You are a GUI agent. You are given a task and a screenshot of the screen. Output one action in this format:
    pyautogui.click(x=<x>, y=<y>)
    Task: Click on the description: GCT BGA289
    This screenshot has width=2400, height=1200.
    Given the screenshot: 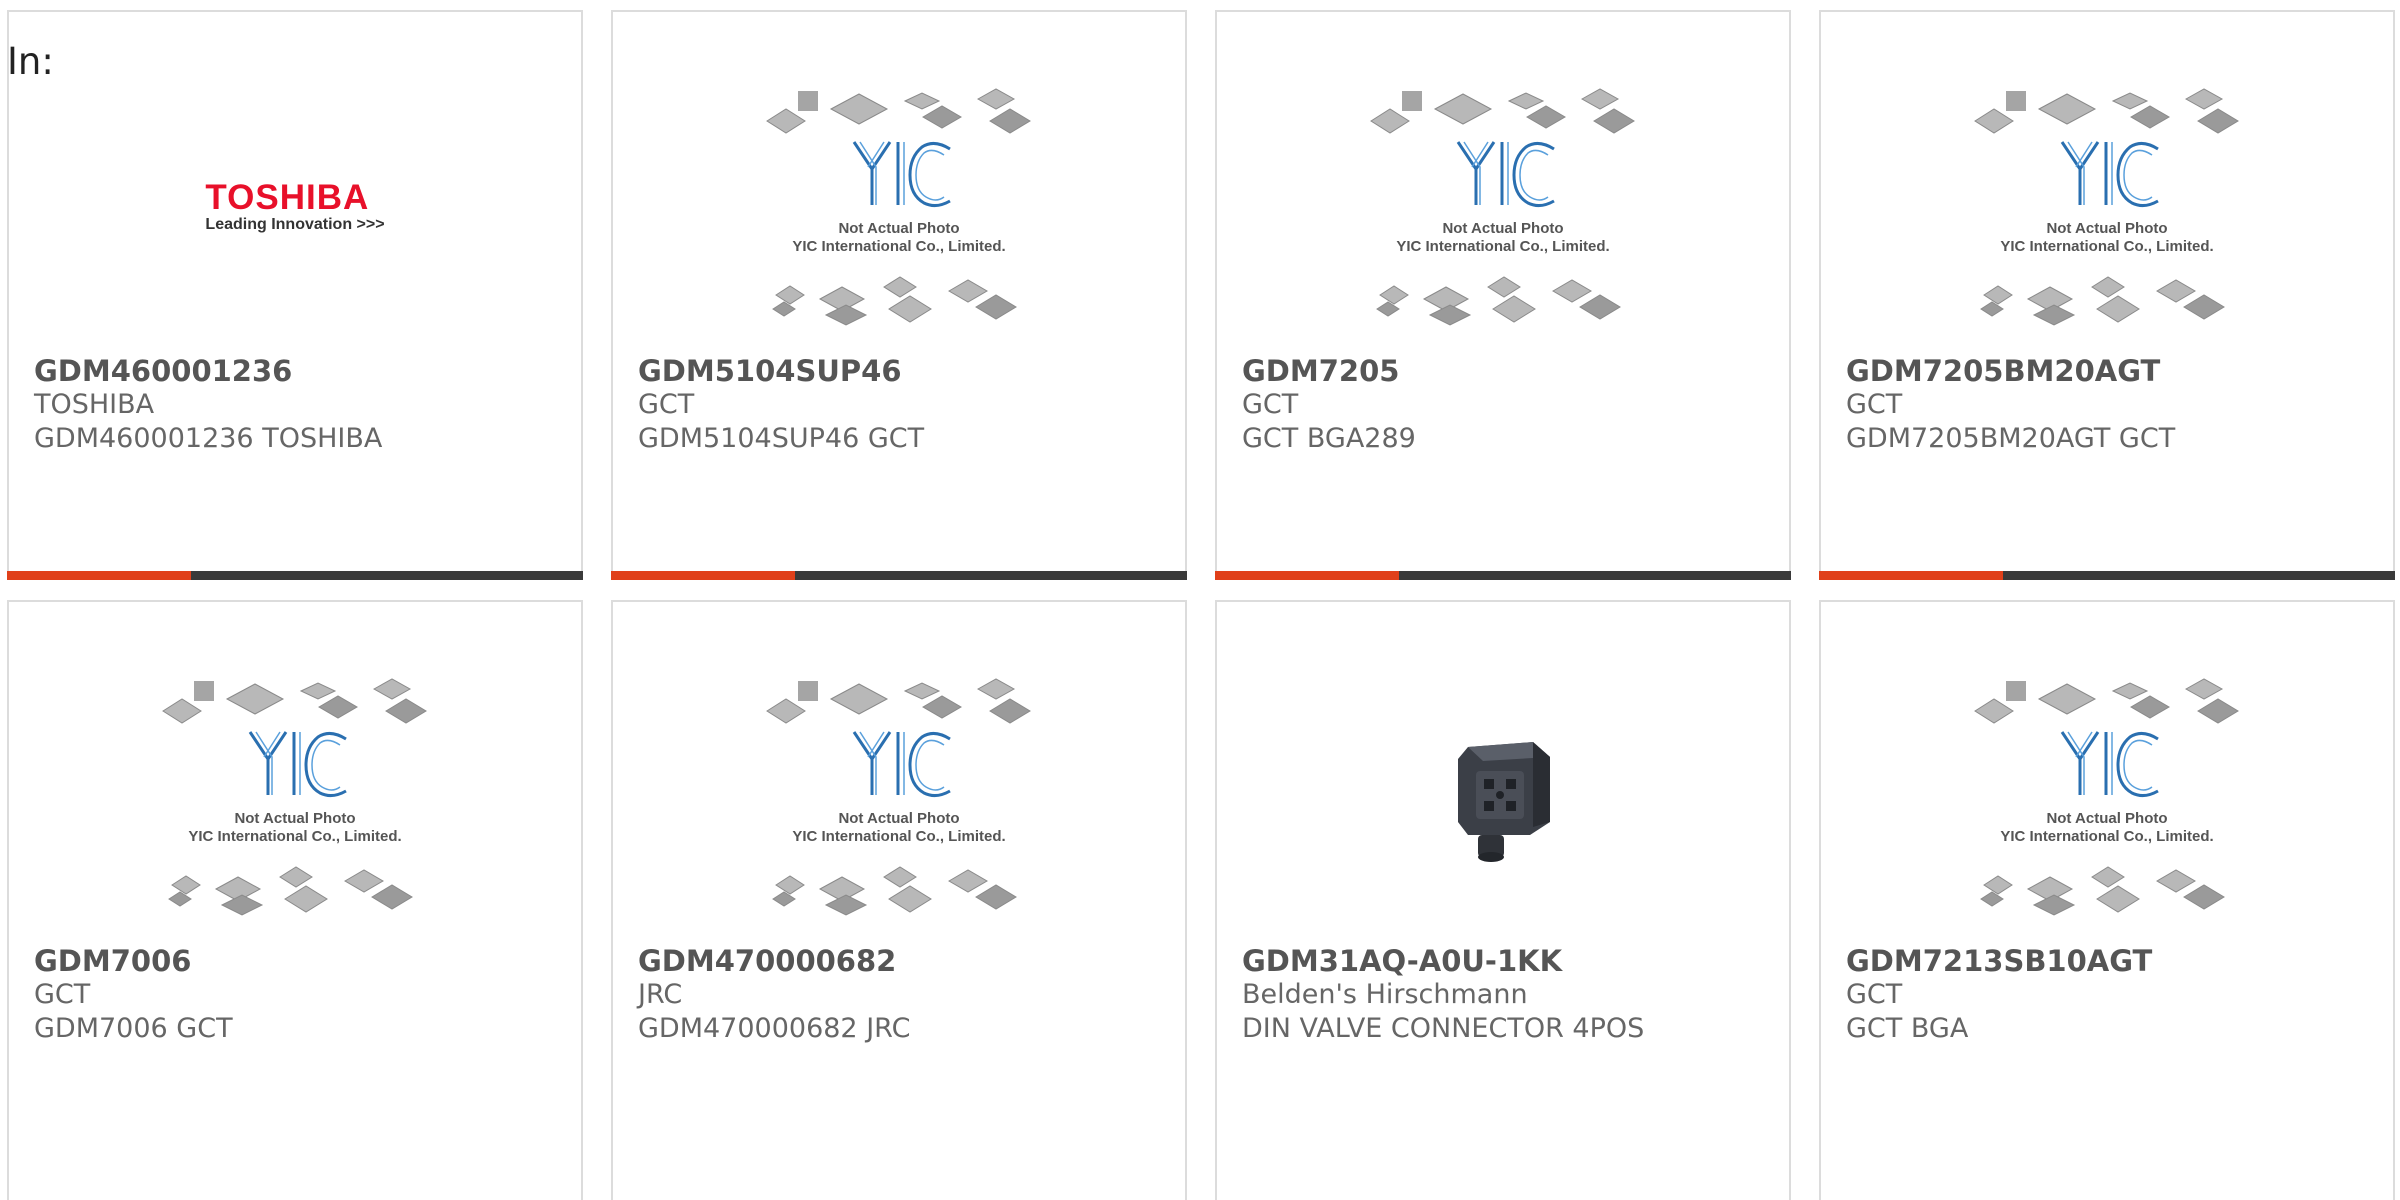 What is the action you would take?
    pyautogui.click(x=1329, y=438)
    